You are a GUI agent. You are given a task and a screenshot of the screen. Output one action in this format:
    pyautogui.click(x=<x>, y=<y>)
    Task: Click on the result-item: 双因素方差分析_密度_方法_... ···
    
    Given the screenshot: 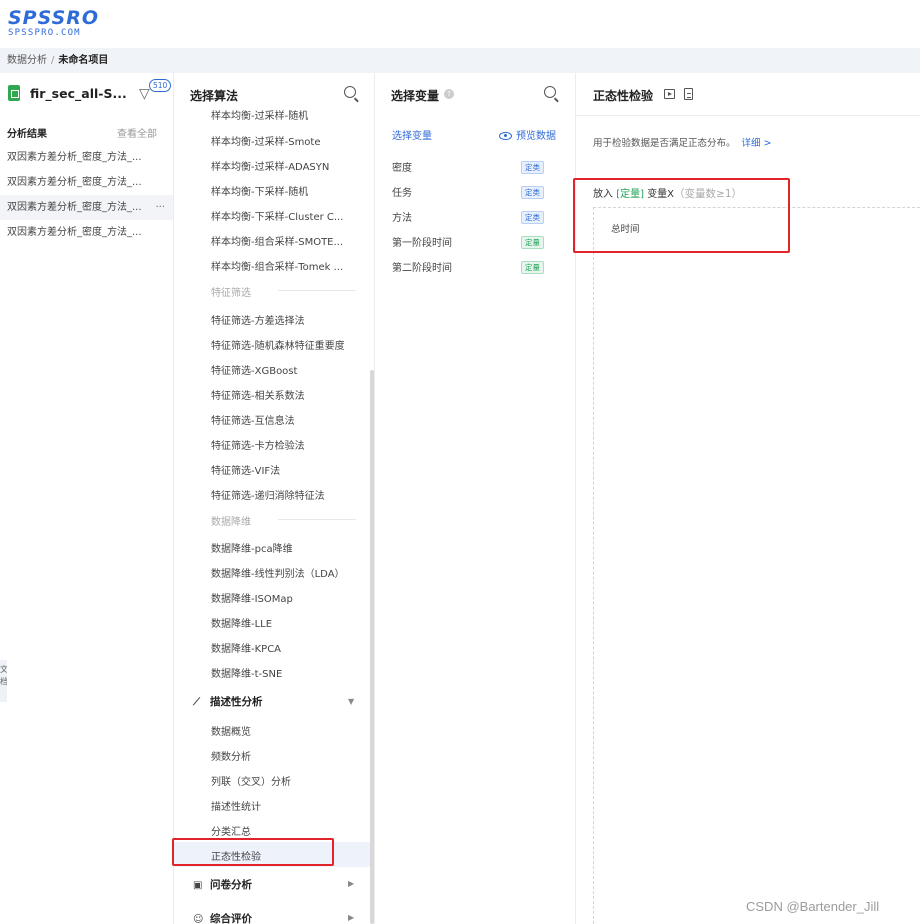 What is the action you would take?
    pyautogui.click(x=86, y=207)
    